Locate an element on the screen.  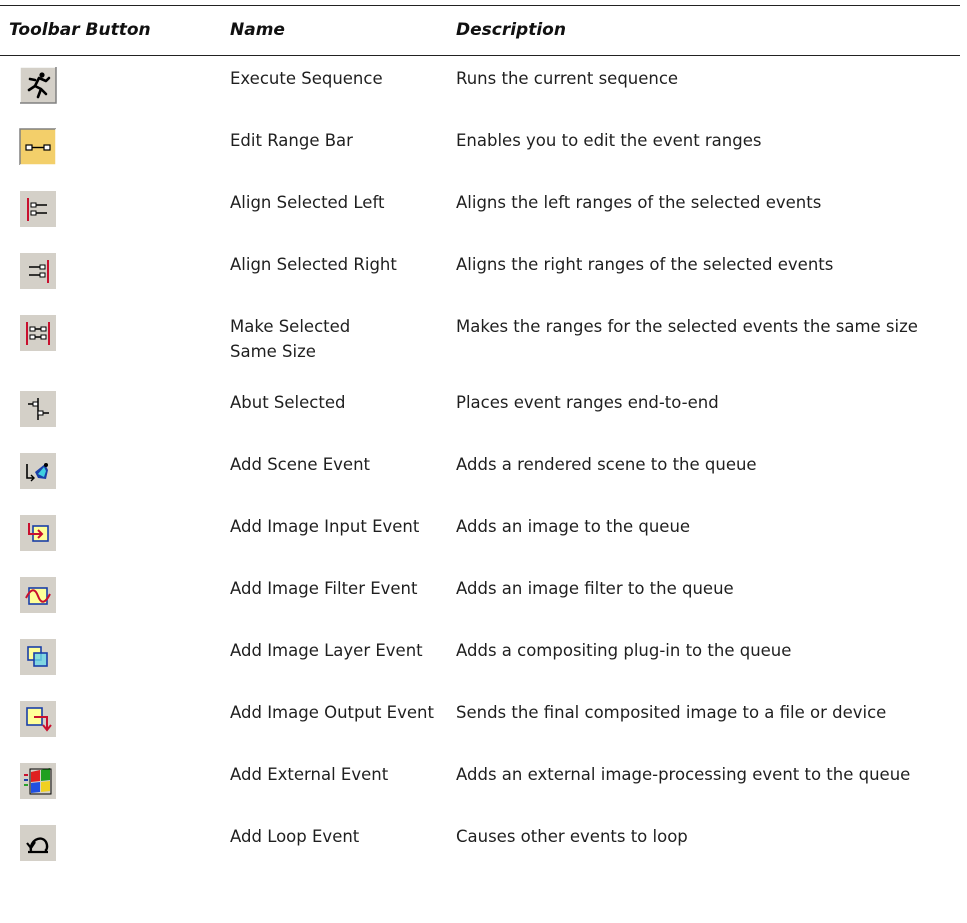
row-name: Execute Sequence is located at coordinates (306, 78).